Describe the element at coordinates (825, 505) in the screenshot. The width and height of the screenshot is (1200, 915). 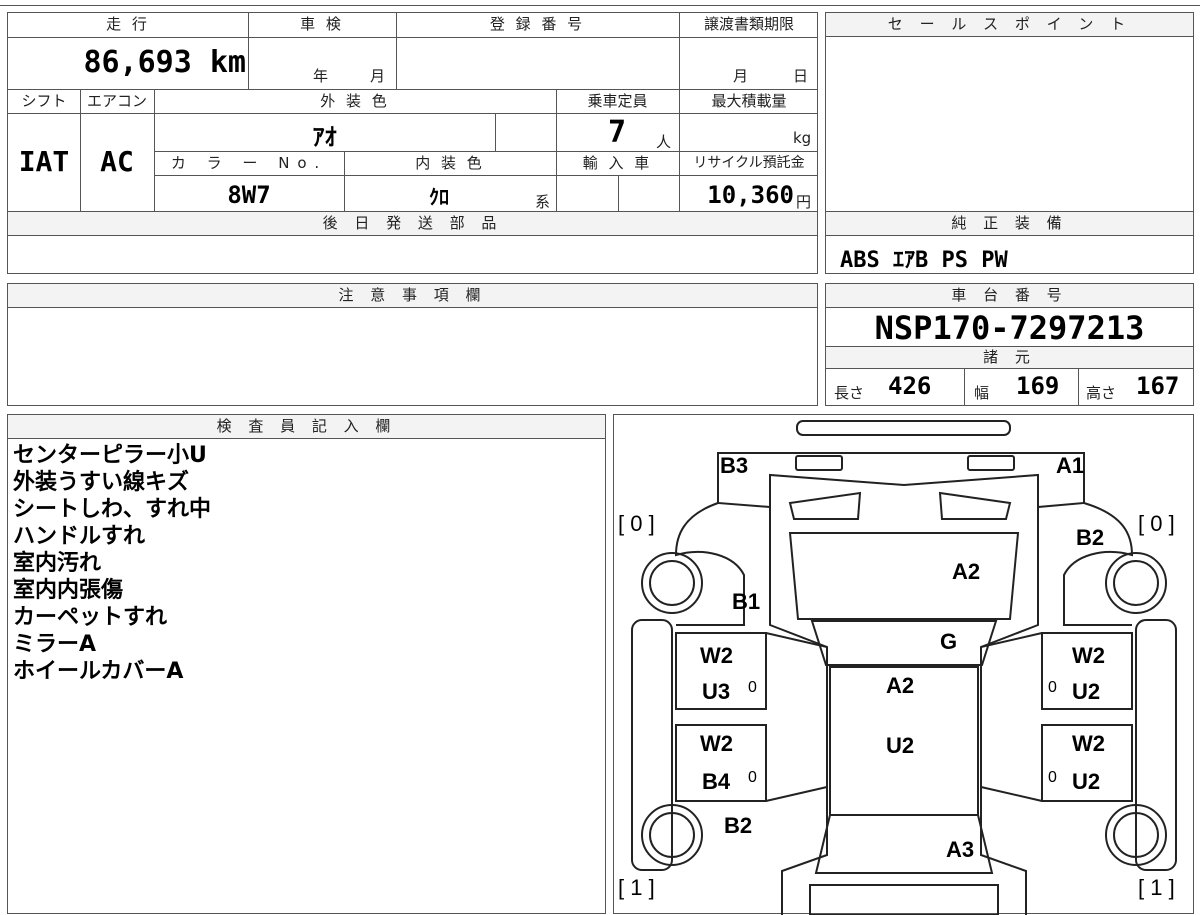
I see `wiper-left-shape` at that location.